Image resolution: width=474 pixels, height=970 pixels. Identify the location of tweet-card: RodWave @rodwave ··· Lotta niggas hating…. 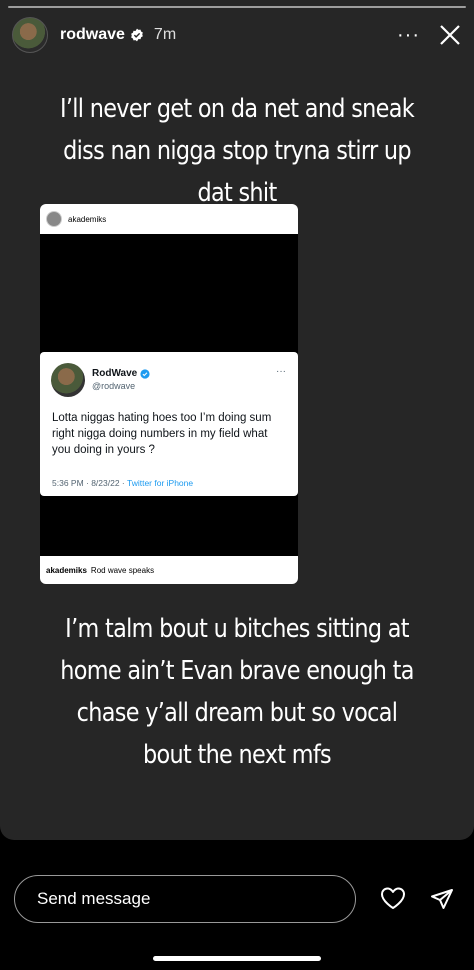
(169, 424).